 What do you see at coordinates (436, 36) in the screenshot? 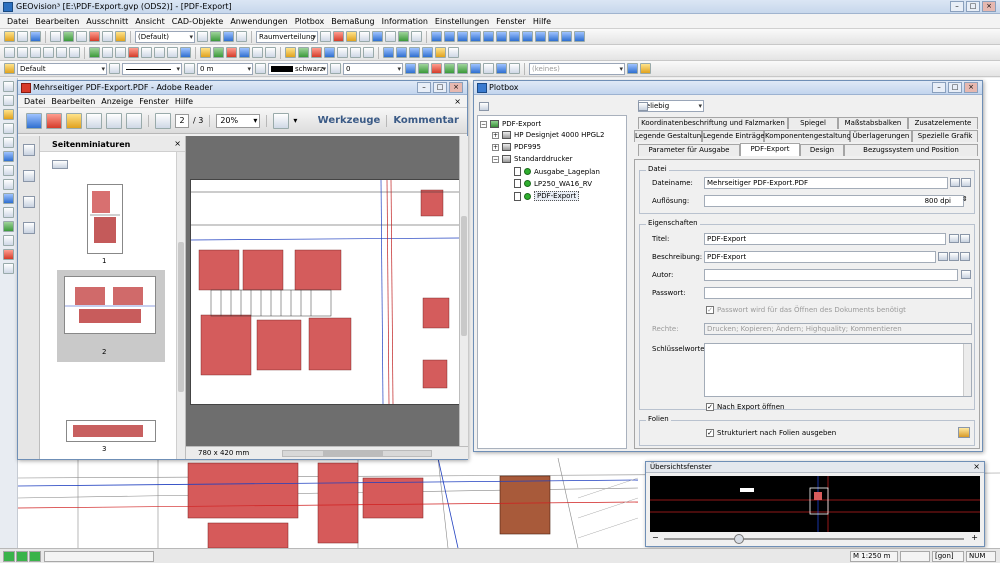
I see `tool-a-icon` at bounding box center [436, 36].